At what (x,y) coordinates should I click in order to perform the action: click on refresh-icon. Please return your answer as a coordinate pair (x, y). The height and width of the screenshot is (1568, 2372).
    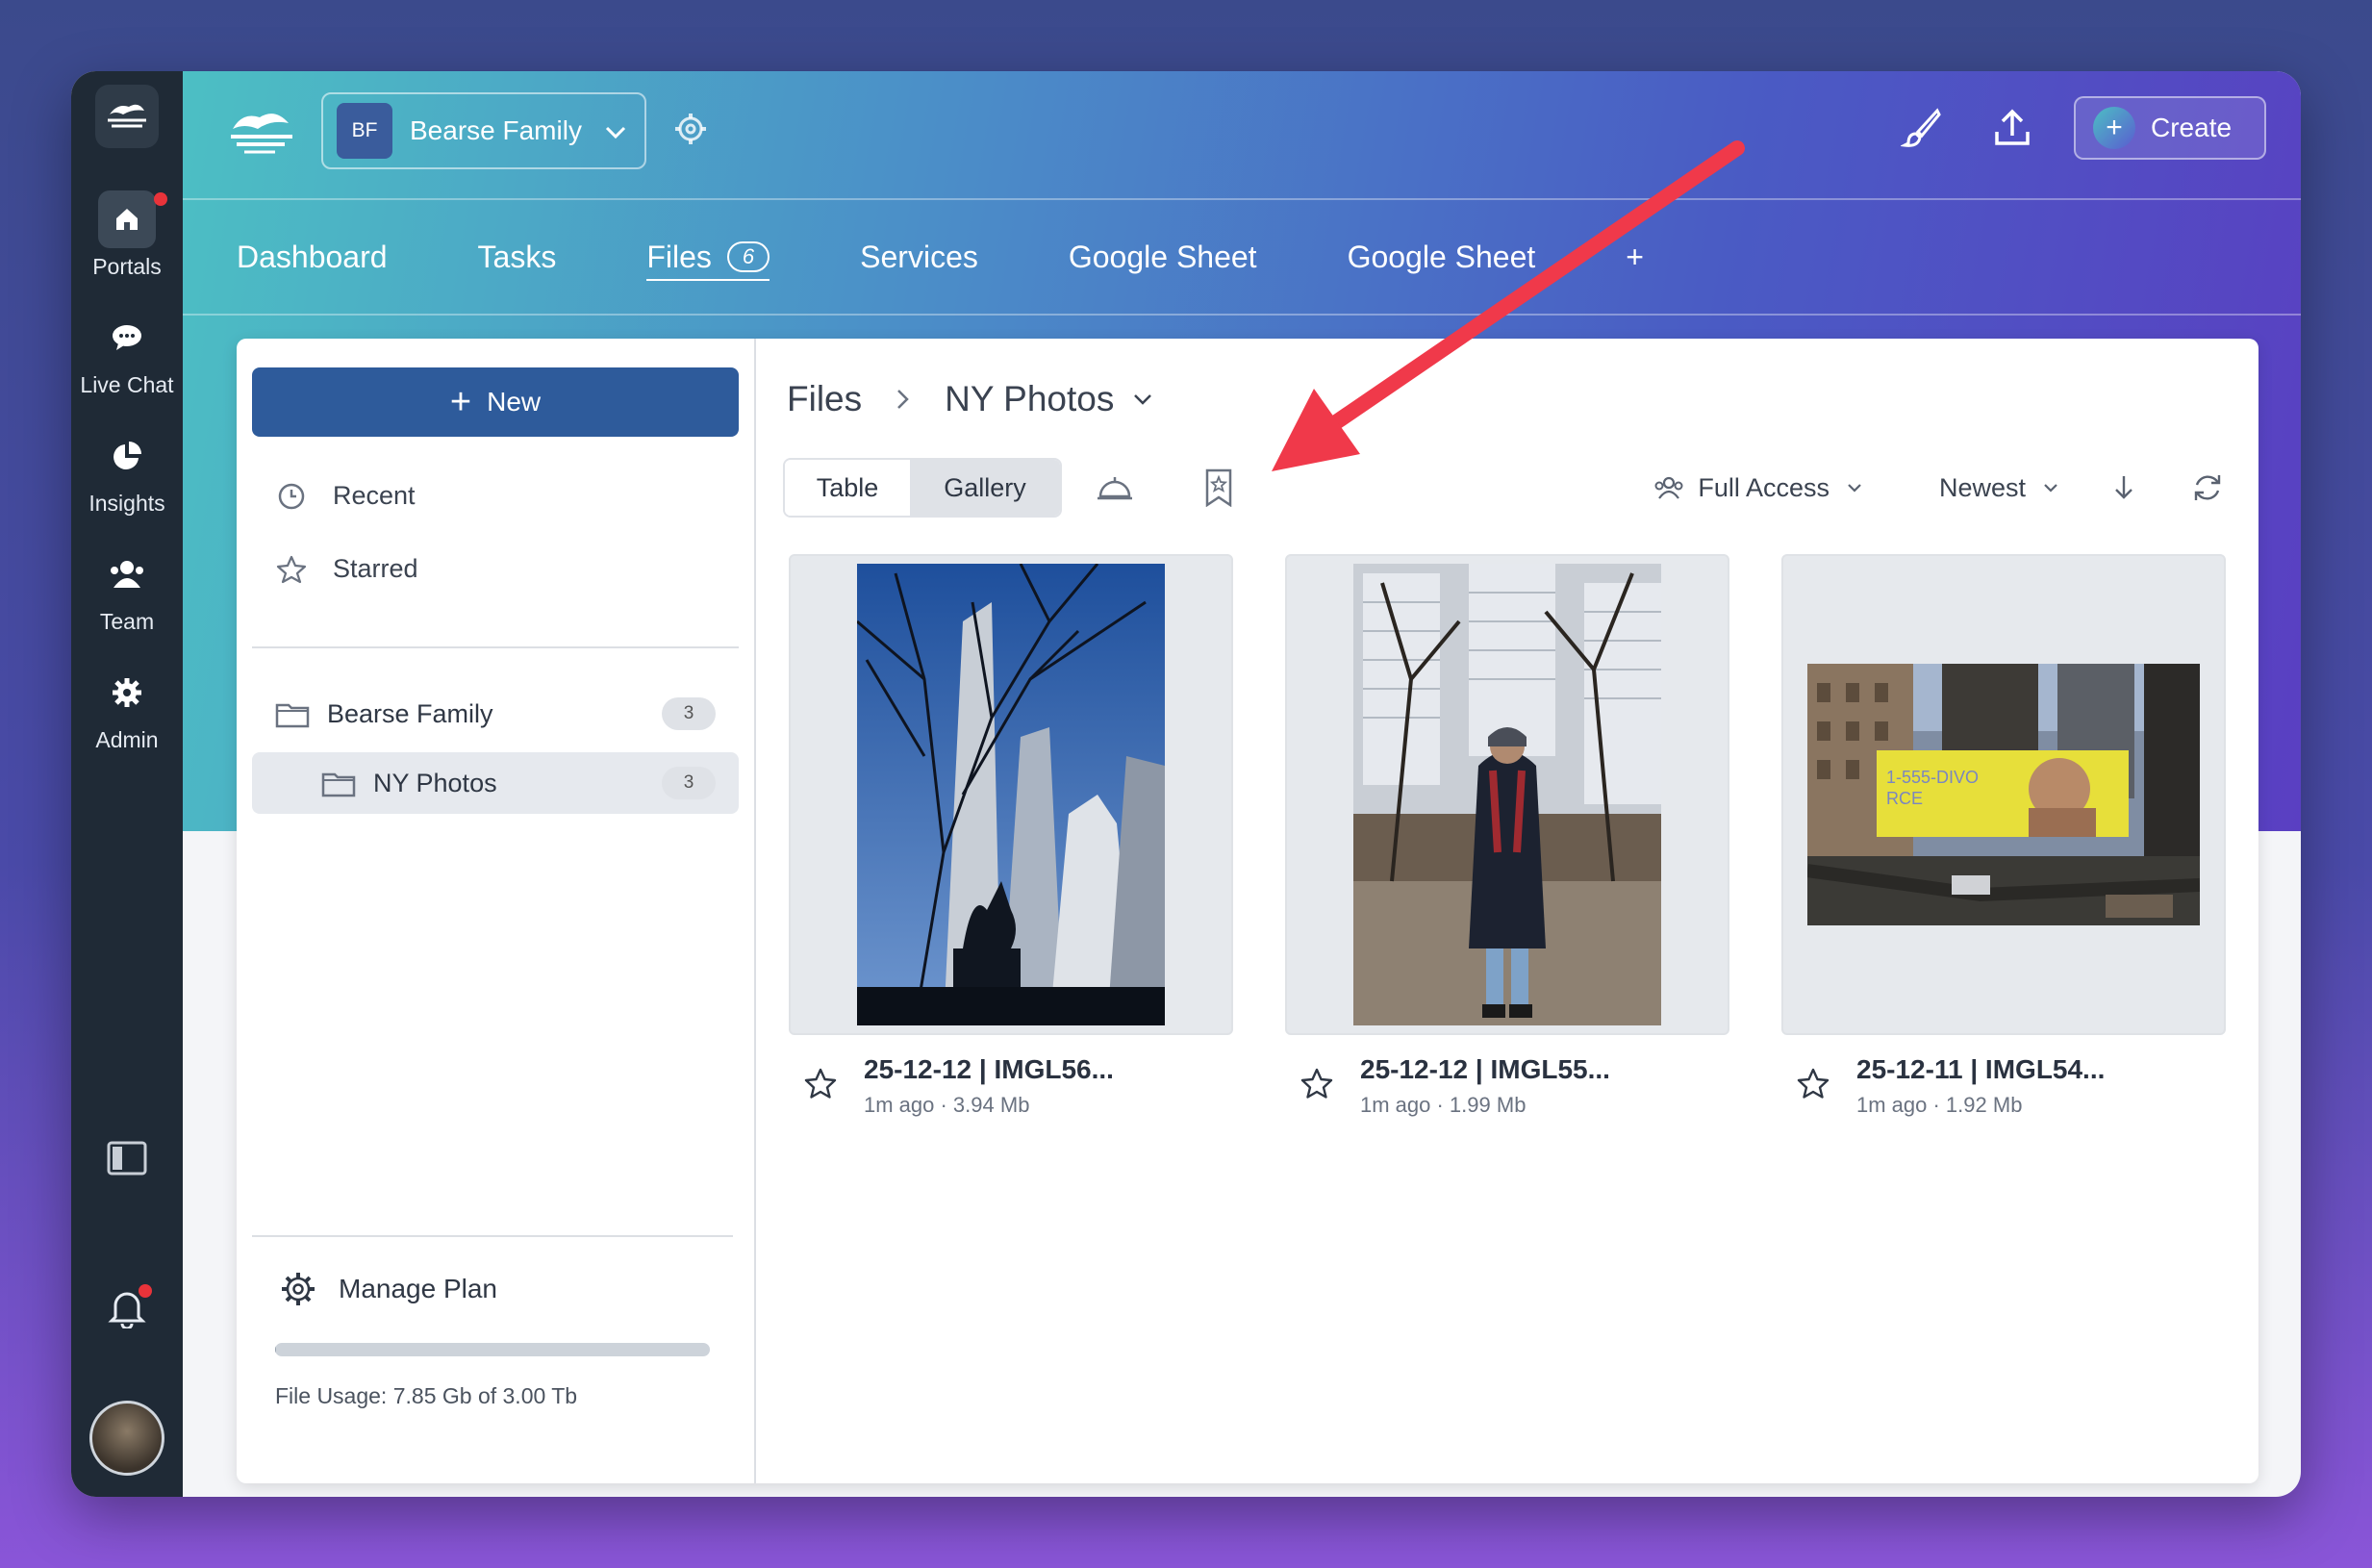
    Looking at the image, I should click on (2207, 487).